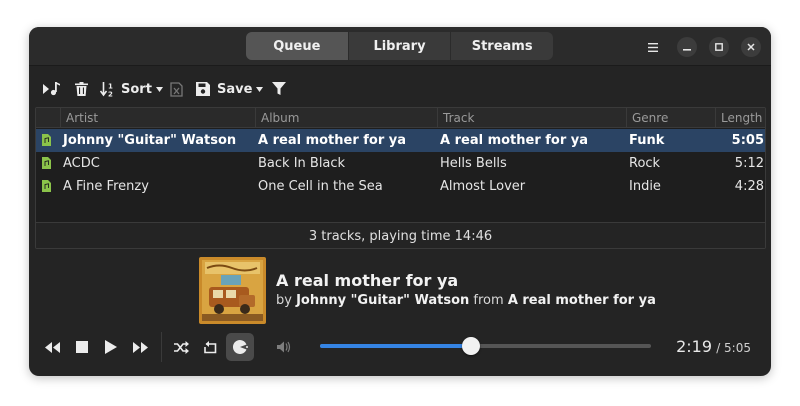 The image size is (800, 406). What do you see at coordinates (106, 89) in the screenshot?
I see `sort-icon: 1 2` at bounding box center [106, 89].